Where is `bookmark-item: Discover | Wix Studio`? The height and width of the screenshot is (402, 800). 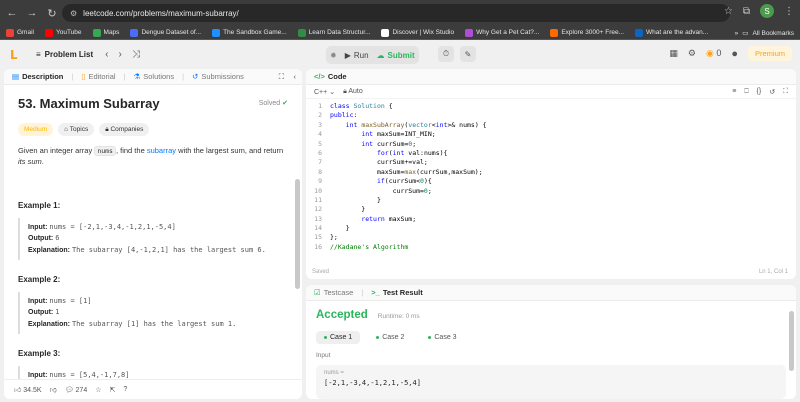 bookmark-item: Discover | Wix Studio is located at coordinates (417, 32).